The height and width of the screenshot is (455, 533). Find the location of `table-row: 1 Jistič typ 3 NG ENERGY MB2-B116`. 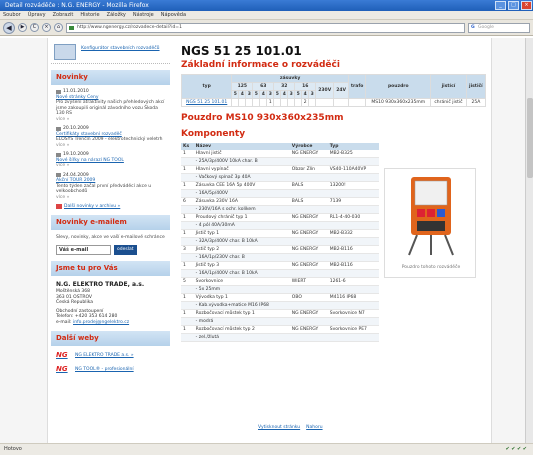

table-row: 1 Jistič typ 3 NG ENERGY MB2-B116 is located at coordinates (280, 265).